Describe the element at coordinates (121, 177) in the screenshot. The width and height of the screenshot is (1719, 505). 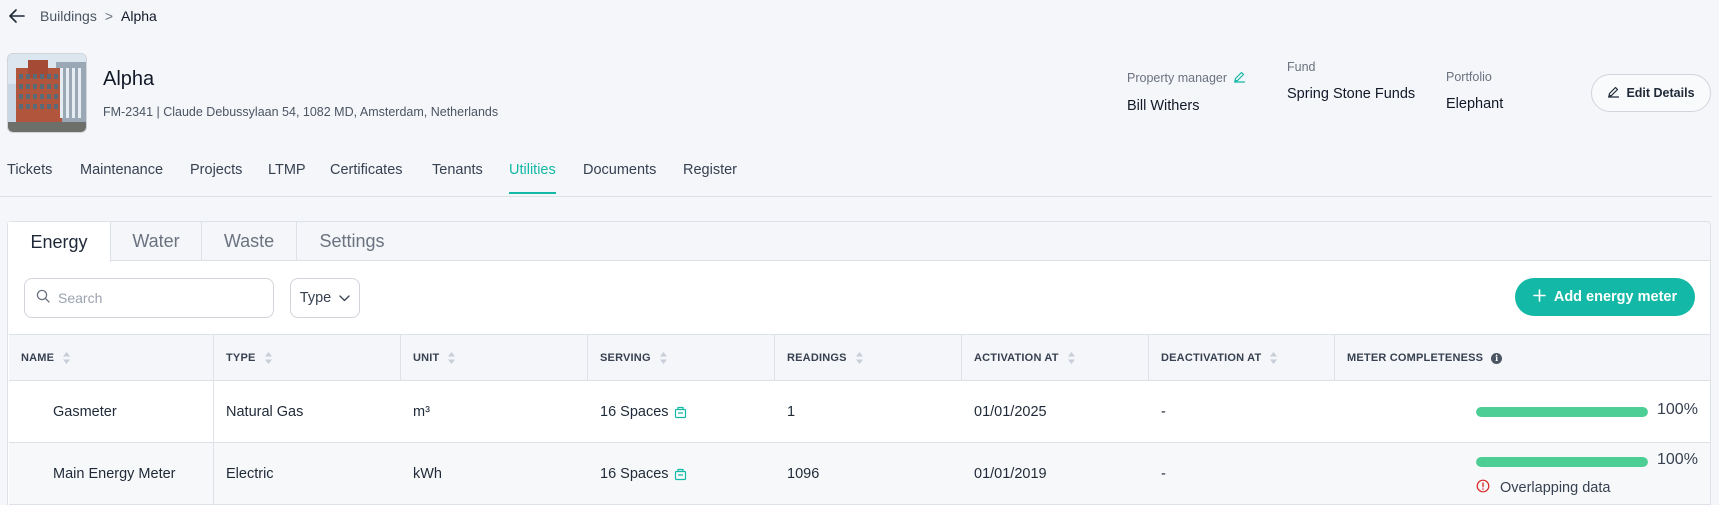
I see `tab-maintenance: Maintenance` at that location.